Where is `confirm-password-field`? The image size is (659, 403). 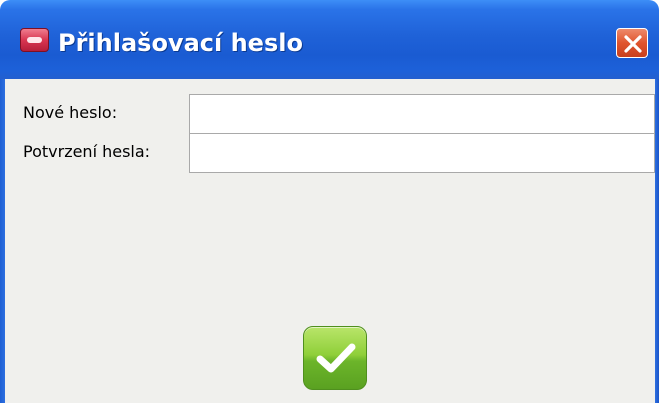
confirm-password-field is located at coordinates (422, 153).